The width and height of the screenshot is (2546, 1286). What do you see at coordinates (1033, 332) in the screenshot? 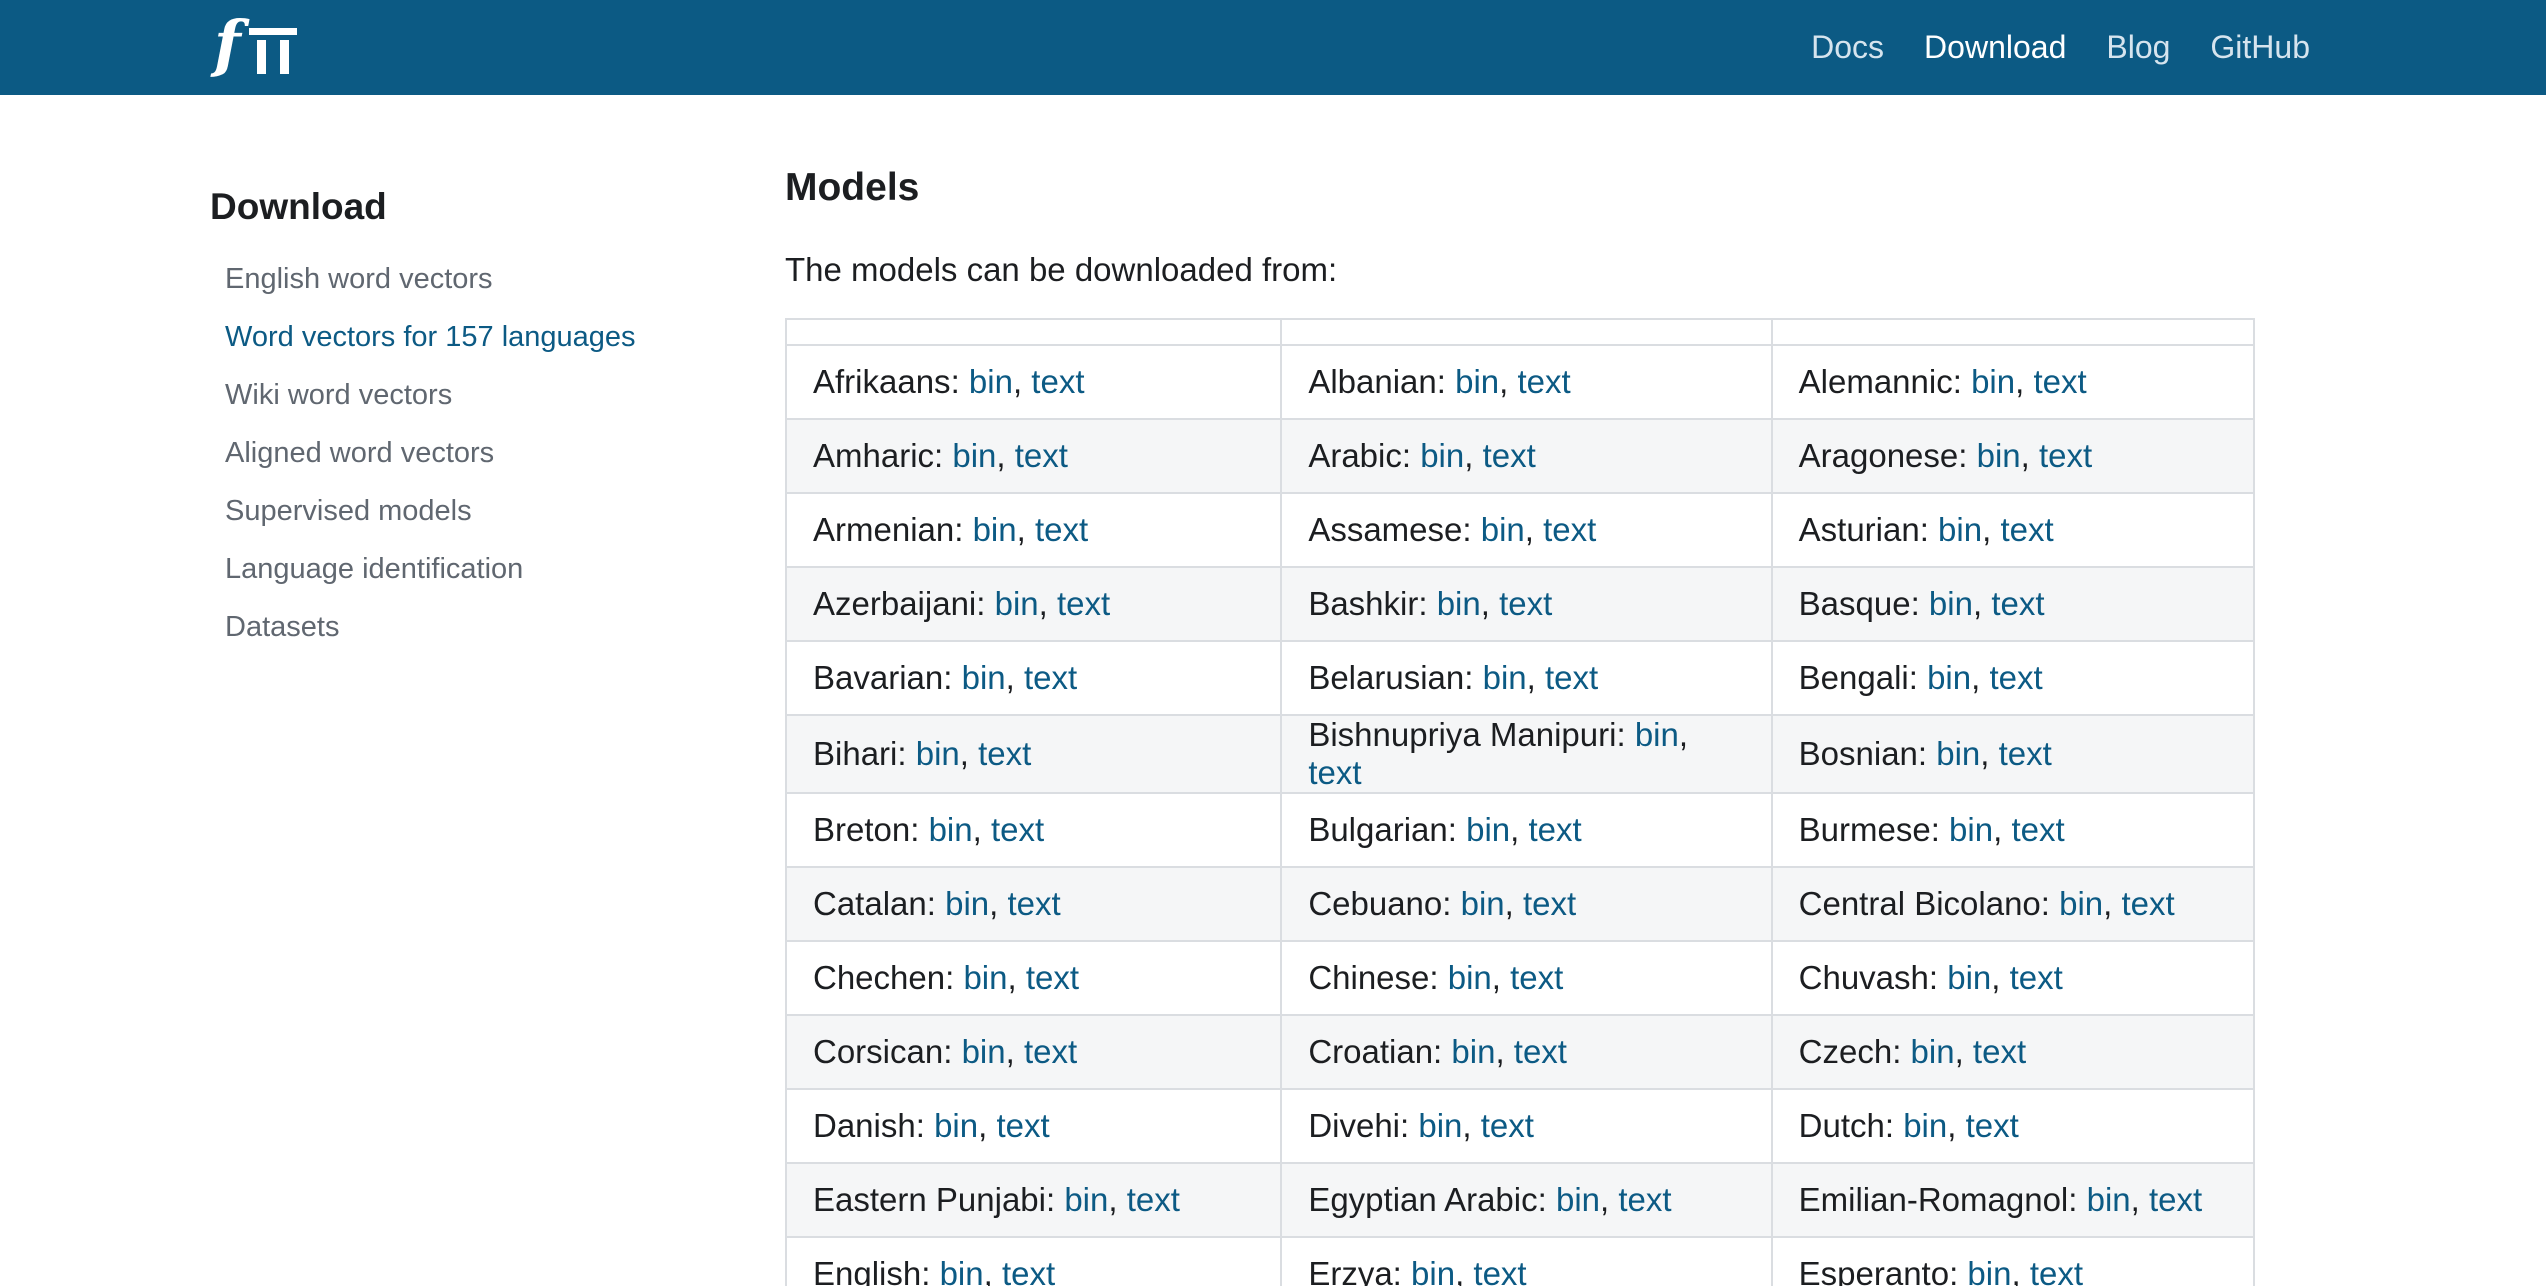
I see `table-header-cell` at bounding box center [1033, 332].